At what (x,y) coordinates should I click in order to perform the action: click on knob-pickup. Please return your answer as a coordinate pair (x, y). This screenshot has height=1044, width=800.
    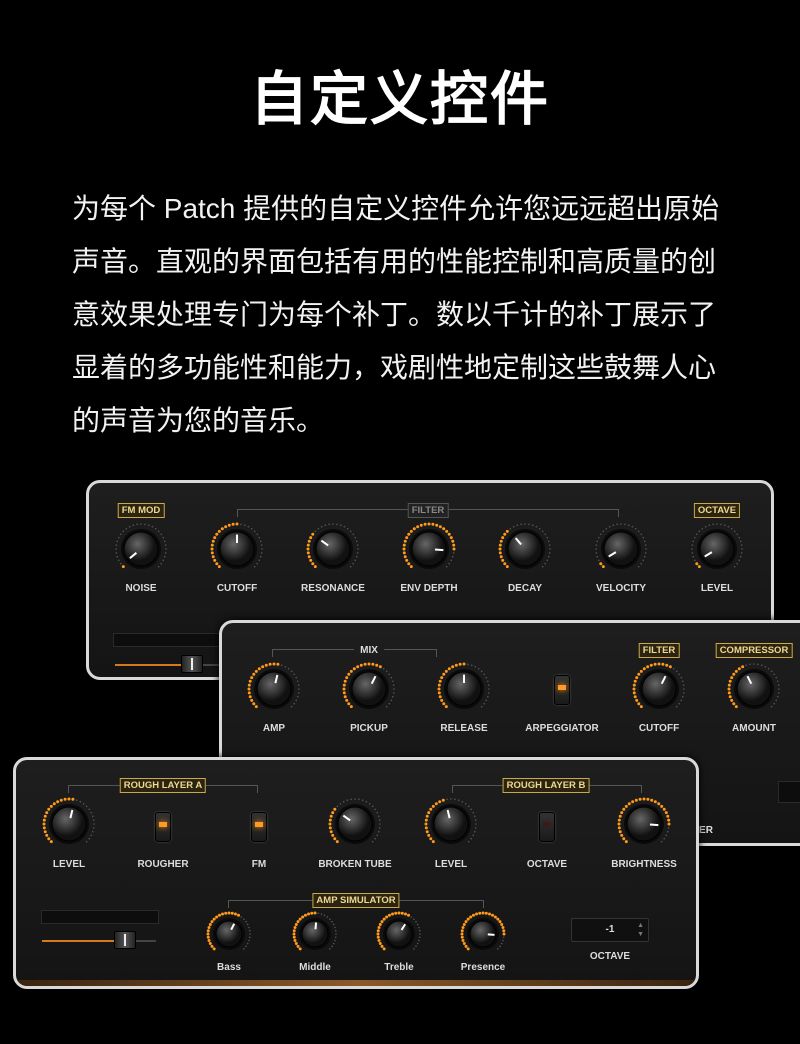
    Looking at the image, I should click on (369, 689).